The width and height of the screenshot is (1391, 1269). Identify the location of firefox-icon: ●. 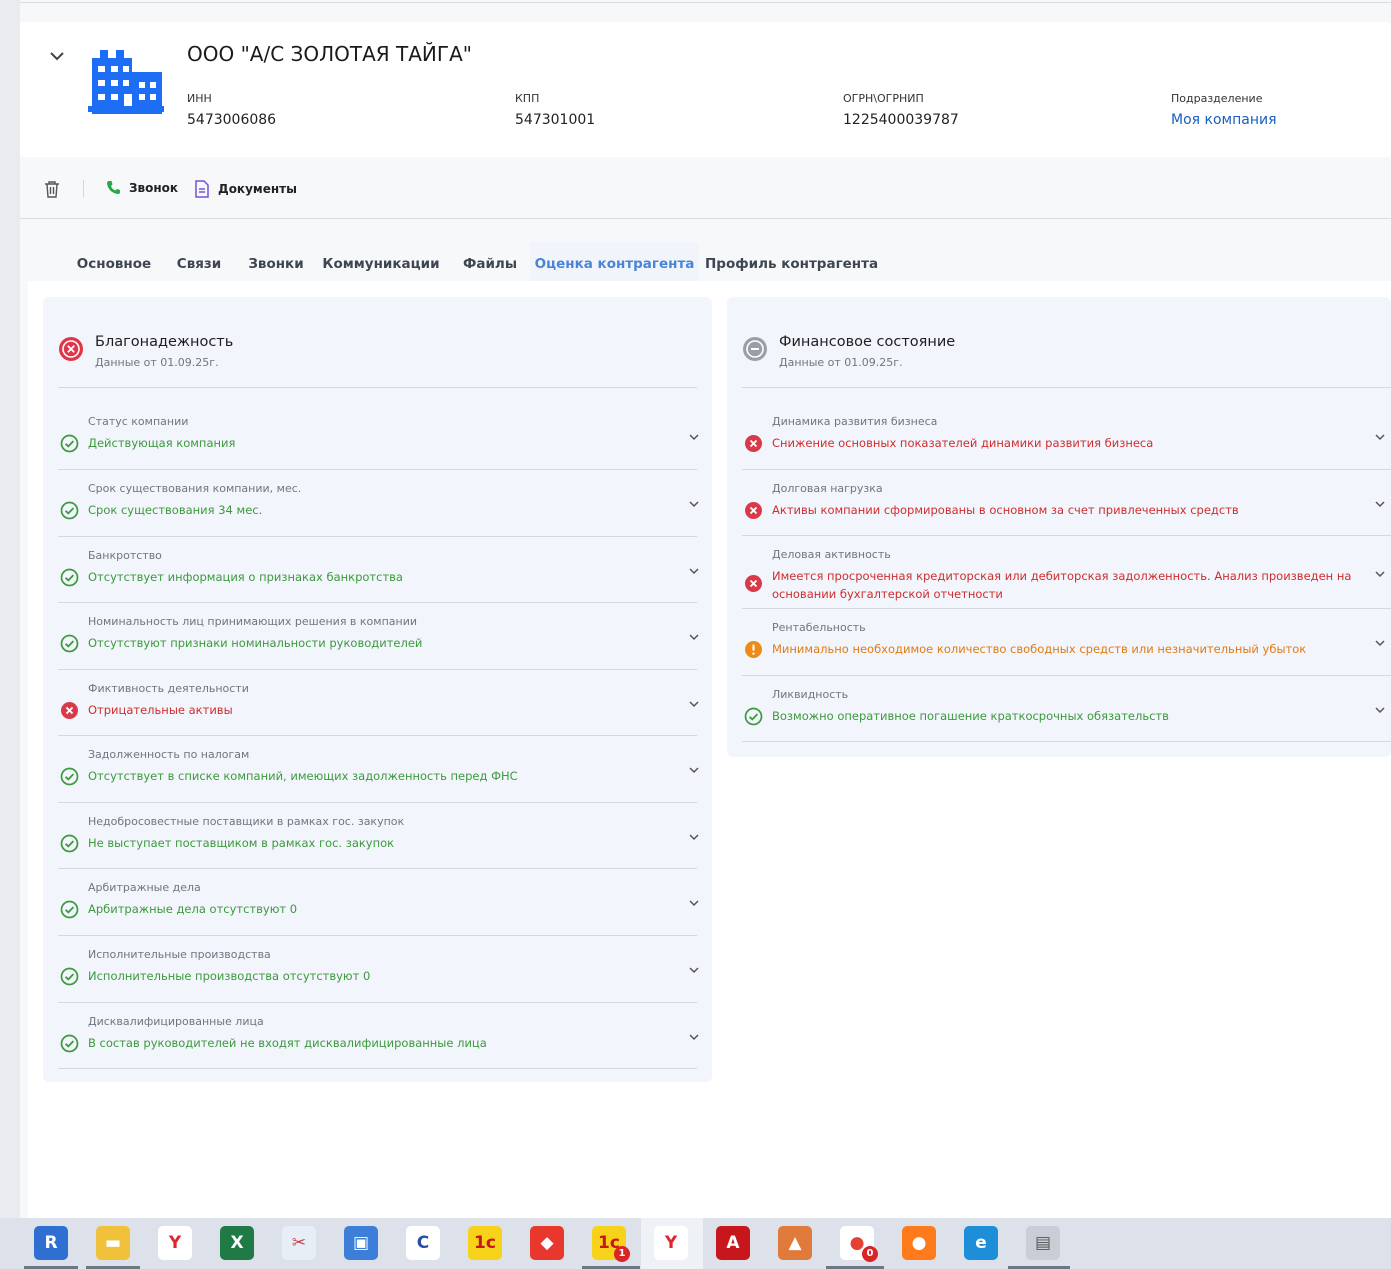
(919, 1243).